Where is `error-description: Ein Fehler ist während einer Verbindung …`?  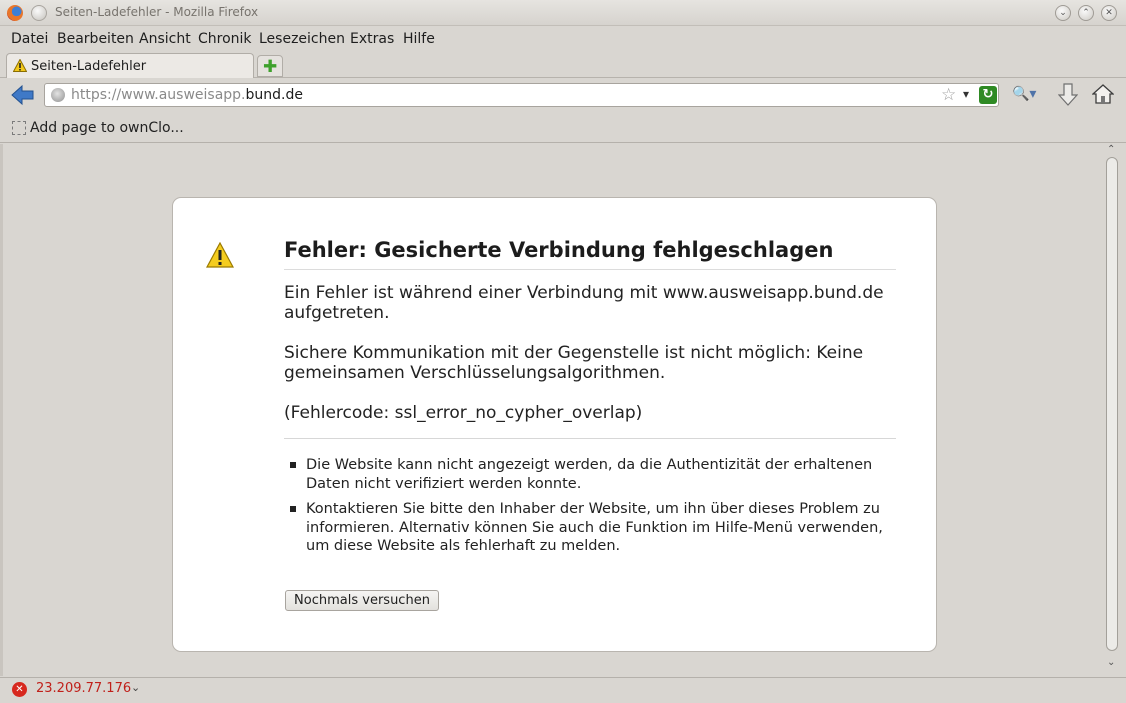 error-description: Ein Fehler ist während einer Verbindung … is located at coordinates (584, 303).